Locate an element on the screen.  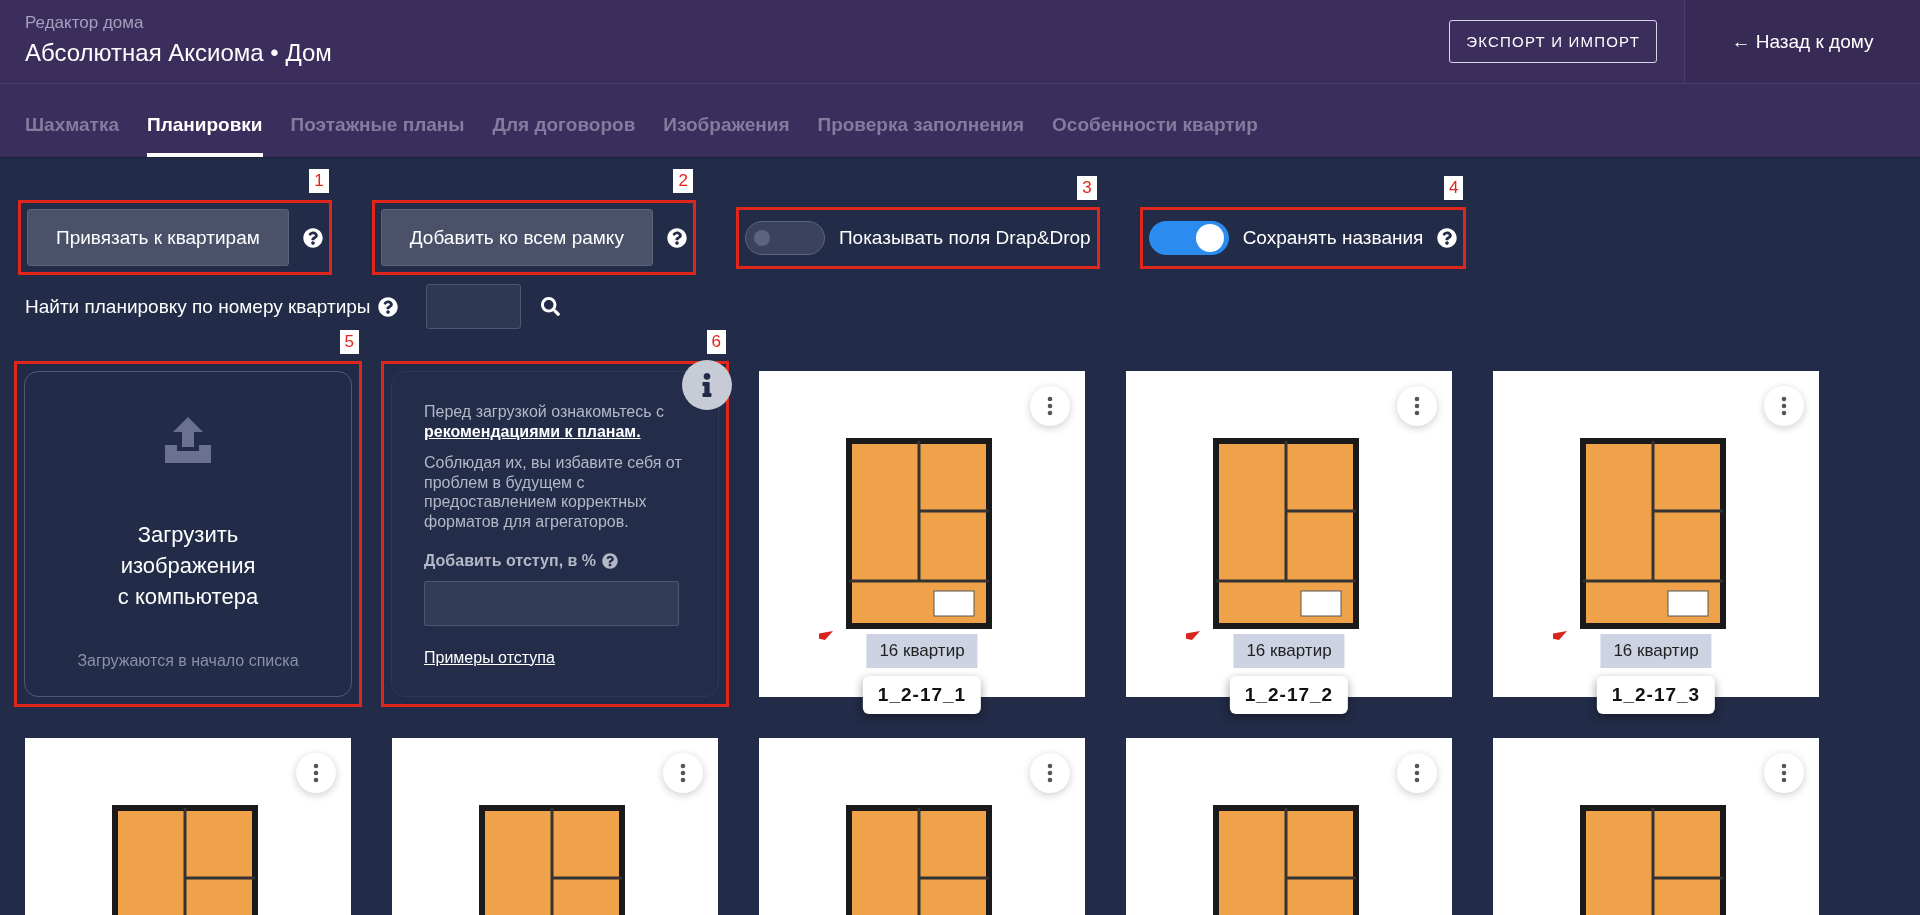
tab: Планировки is located at coordinates (205, 120).